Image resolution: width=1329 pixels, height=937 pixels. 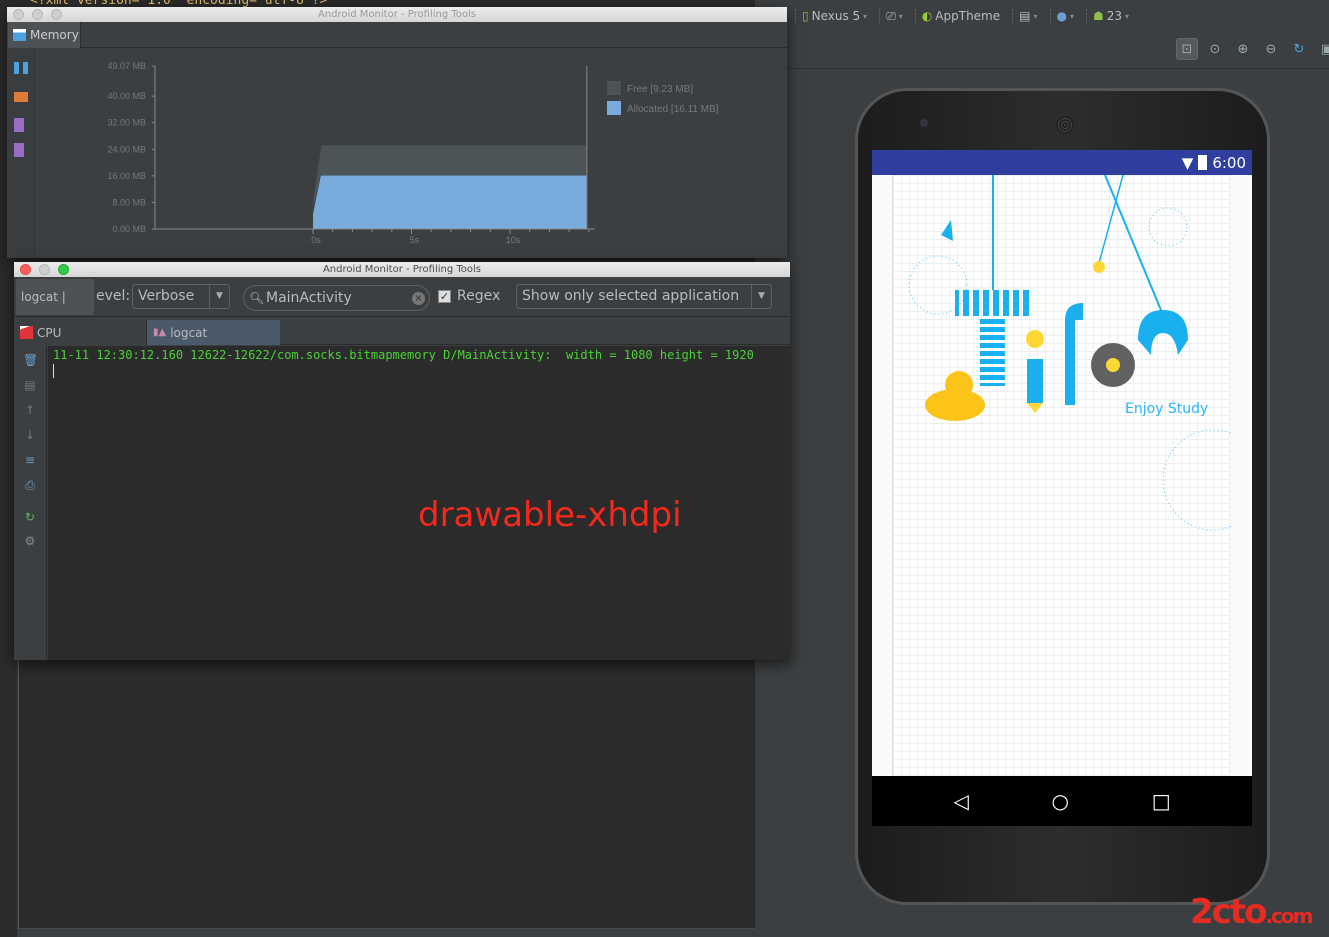 I want to click on scroll-to-end-icon: ▤, so click(x=30, y=385).